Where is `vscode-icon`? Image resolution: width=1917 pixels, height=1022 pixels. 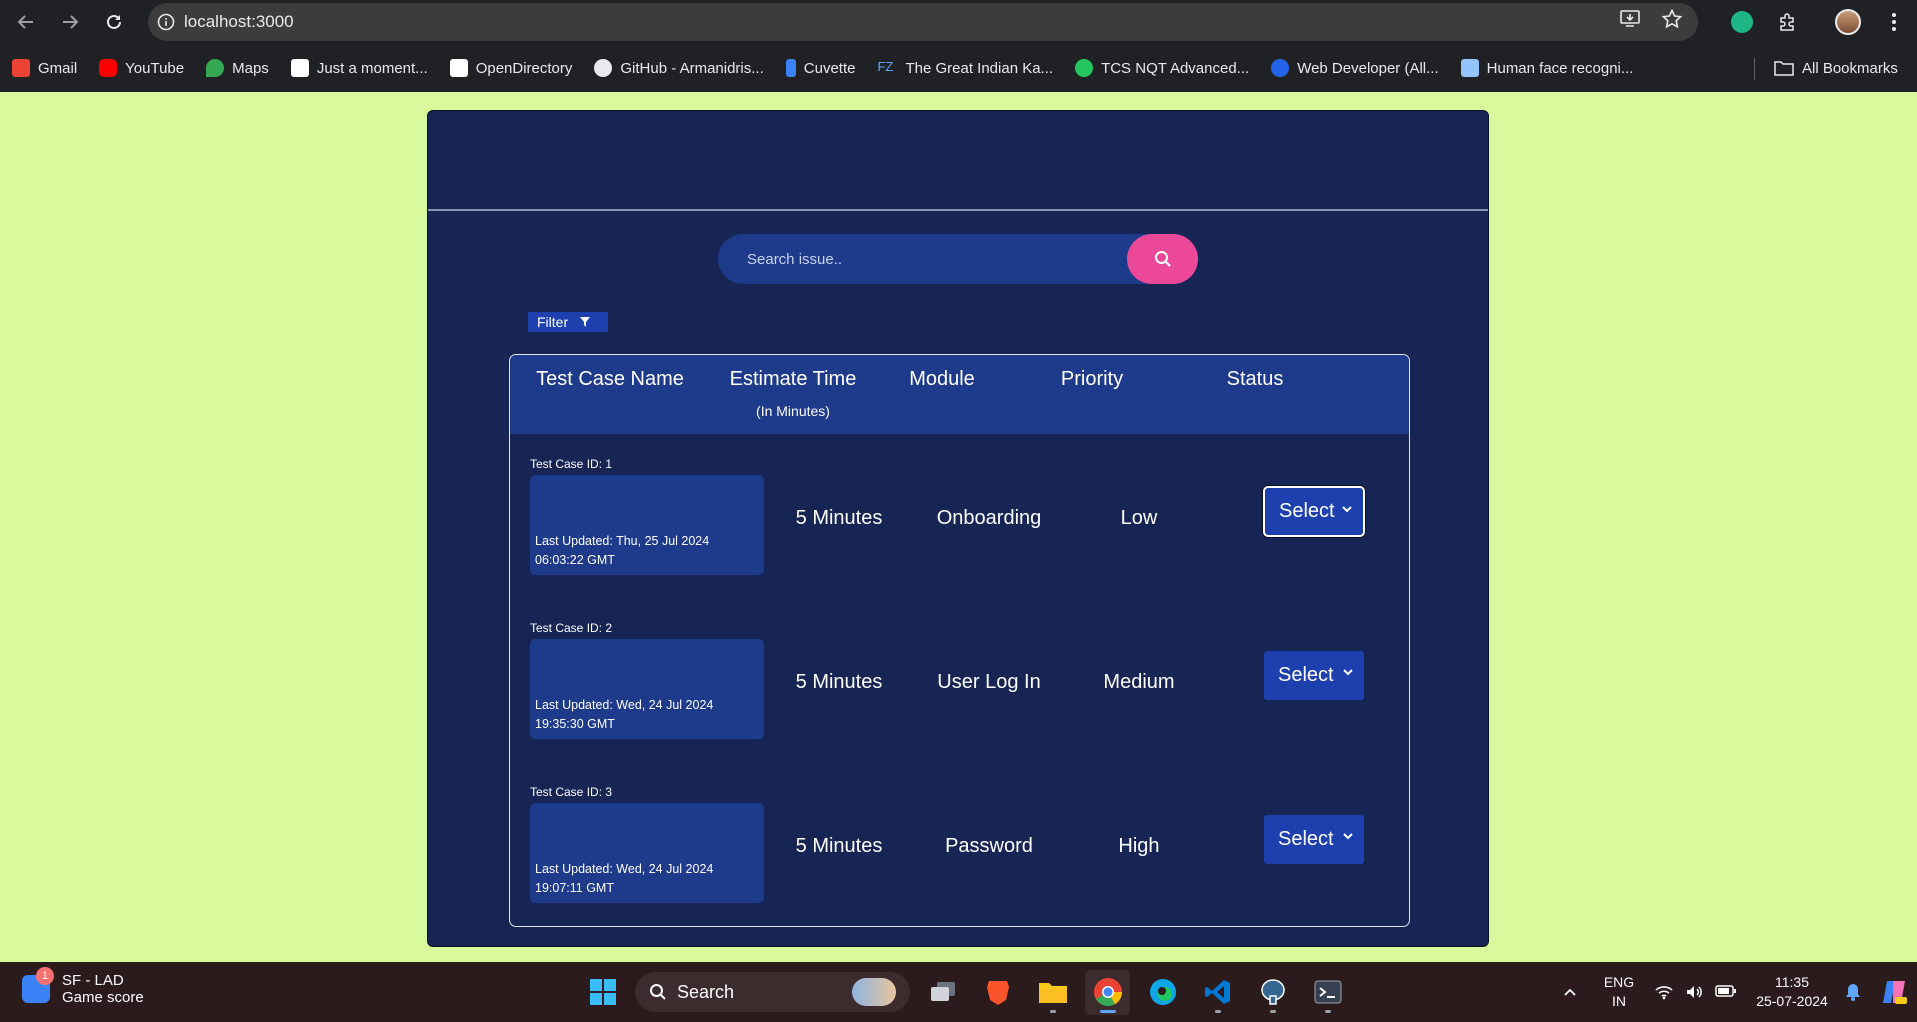
vscode-icon is located at coordinates (1217, 992).